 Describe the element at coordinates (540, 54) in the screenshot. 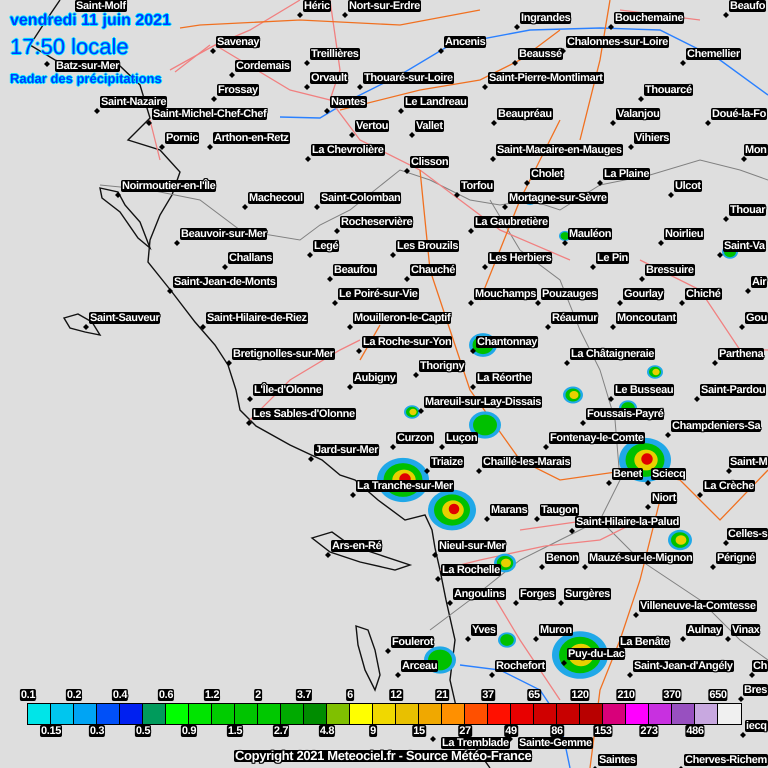

I see `town-label: Beaussé` at that location.